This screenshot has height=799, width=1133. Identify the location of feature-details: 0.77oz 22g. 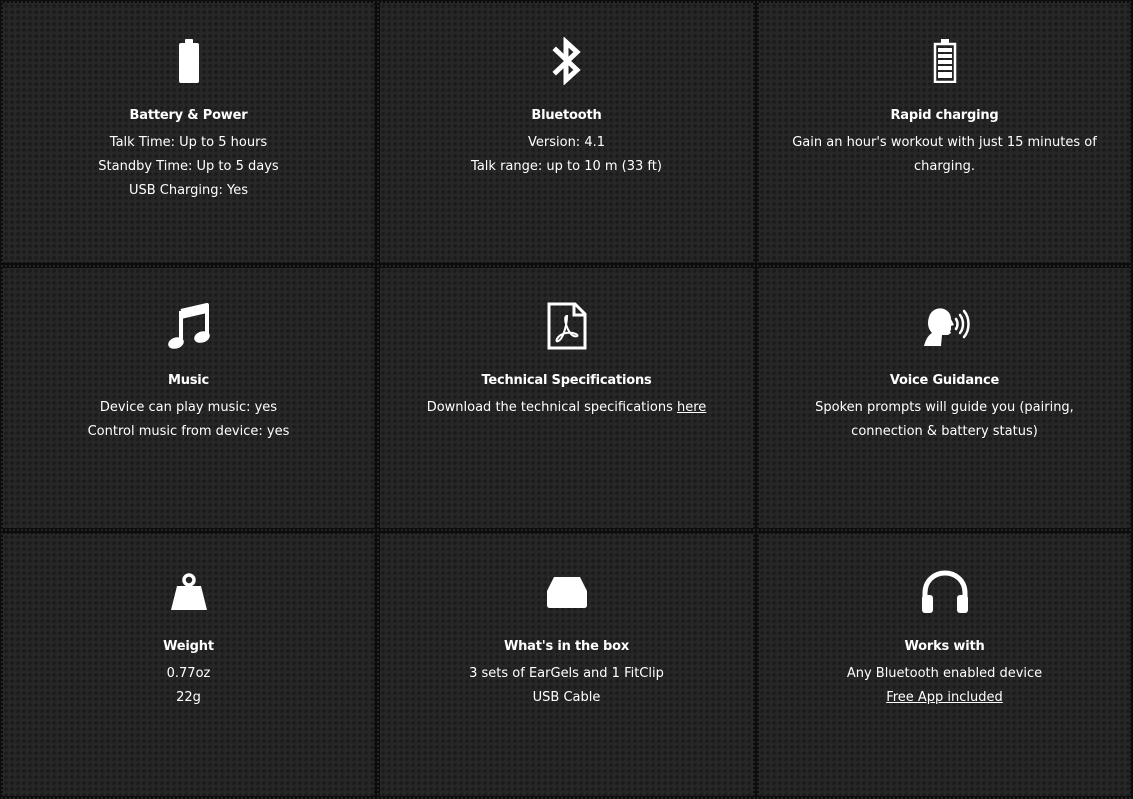
(188, 686).